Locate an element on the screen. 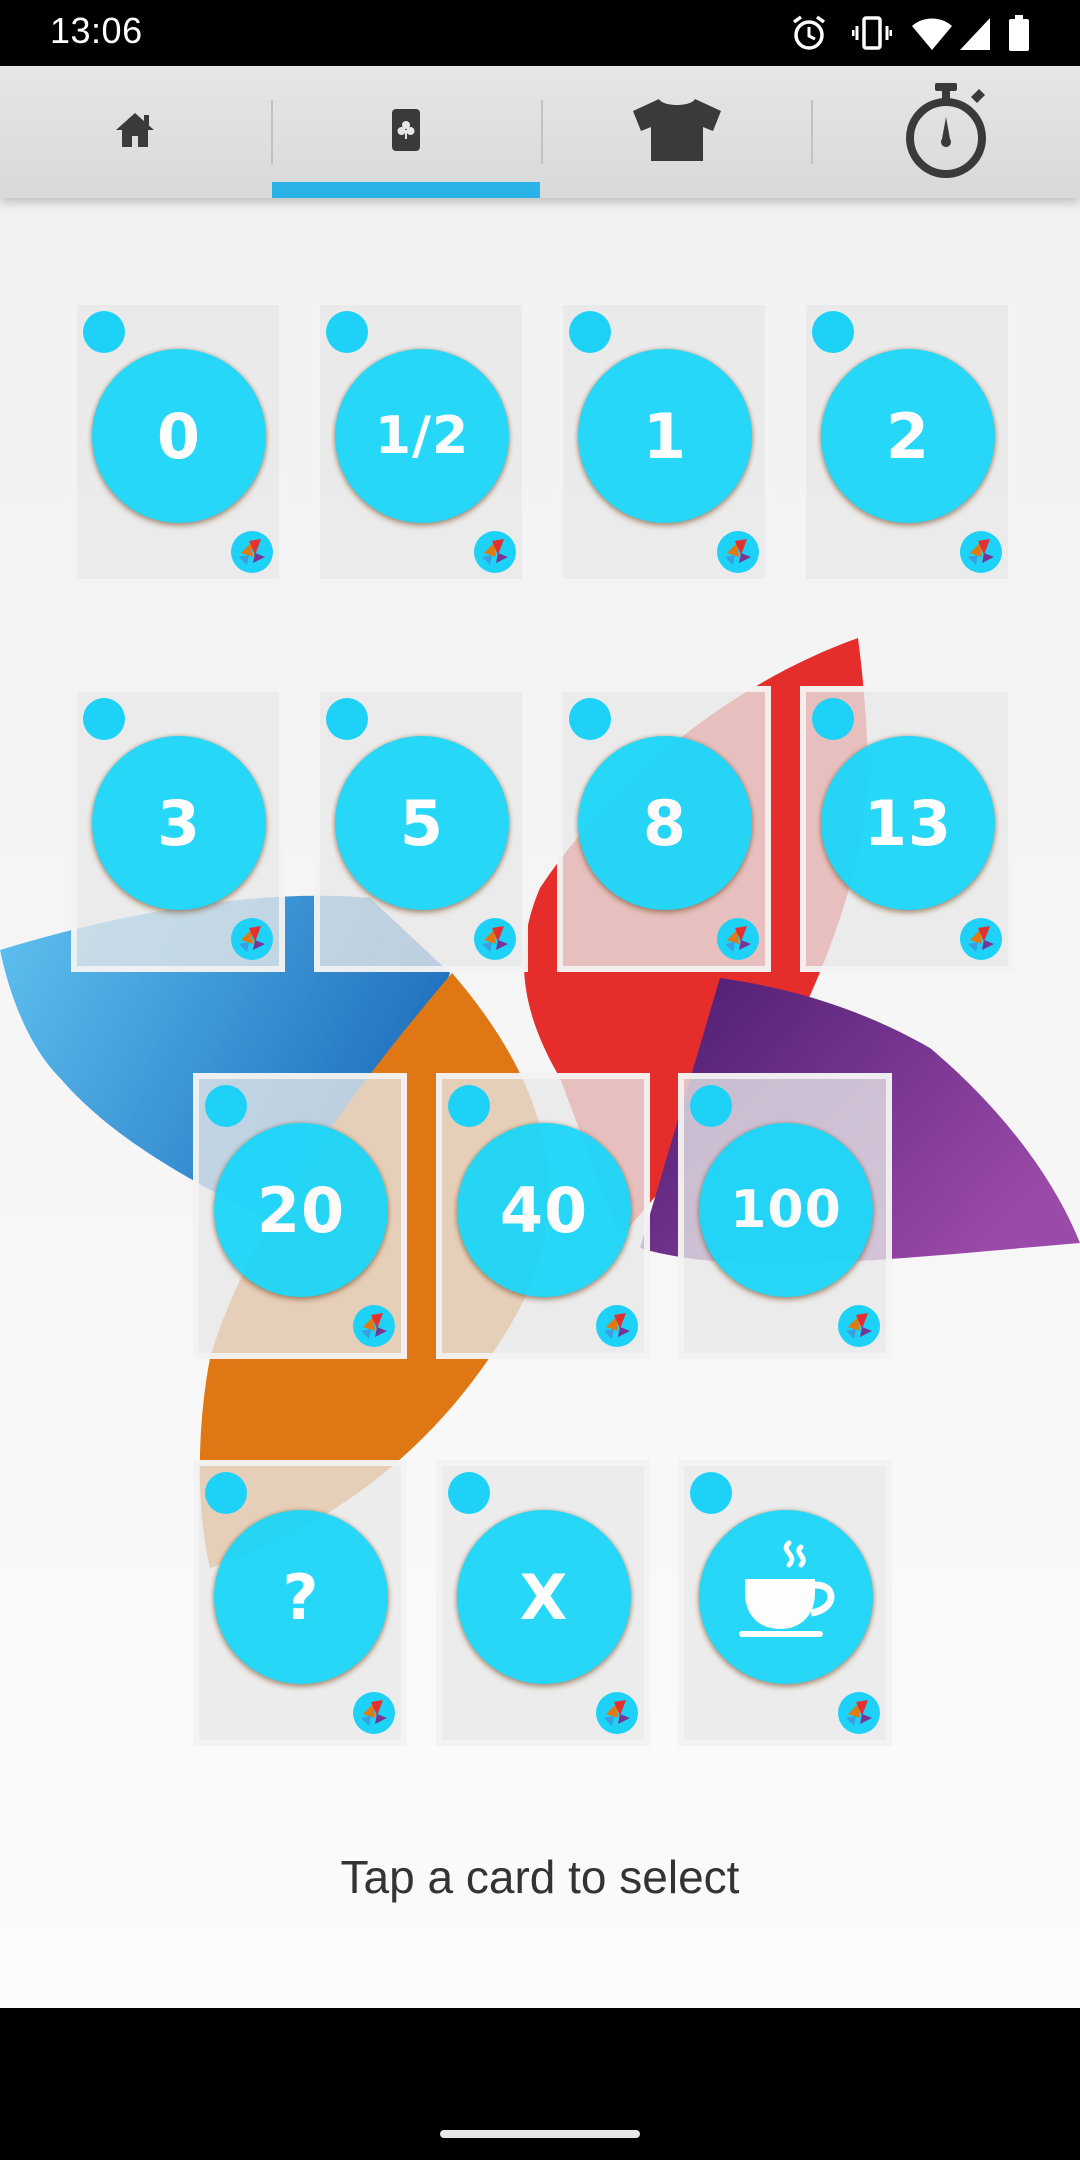 The image size is (1080, 2160). card-label: ? is located at coordinates (301, 1597).